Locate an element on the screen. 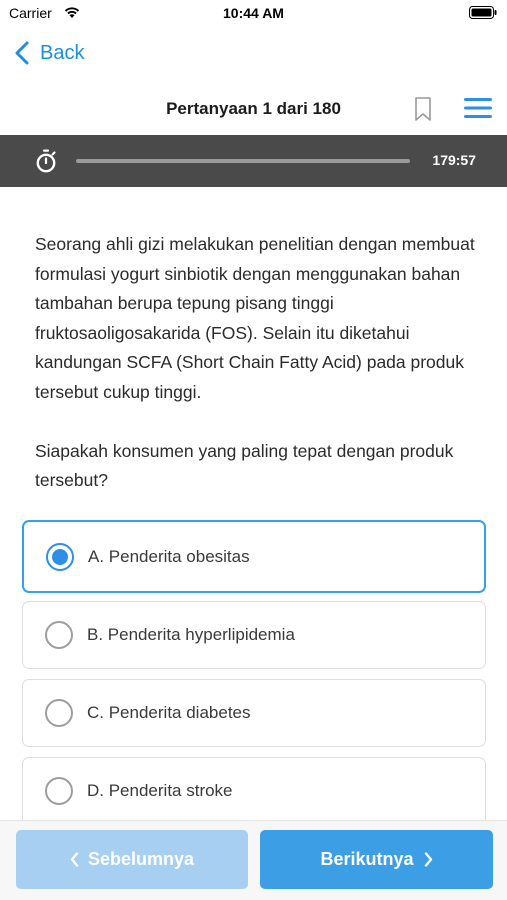  timer-bar: 179:57 is located at coordinates (253, 161).